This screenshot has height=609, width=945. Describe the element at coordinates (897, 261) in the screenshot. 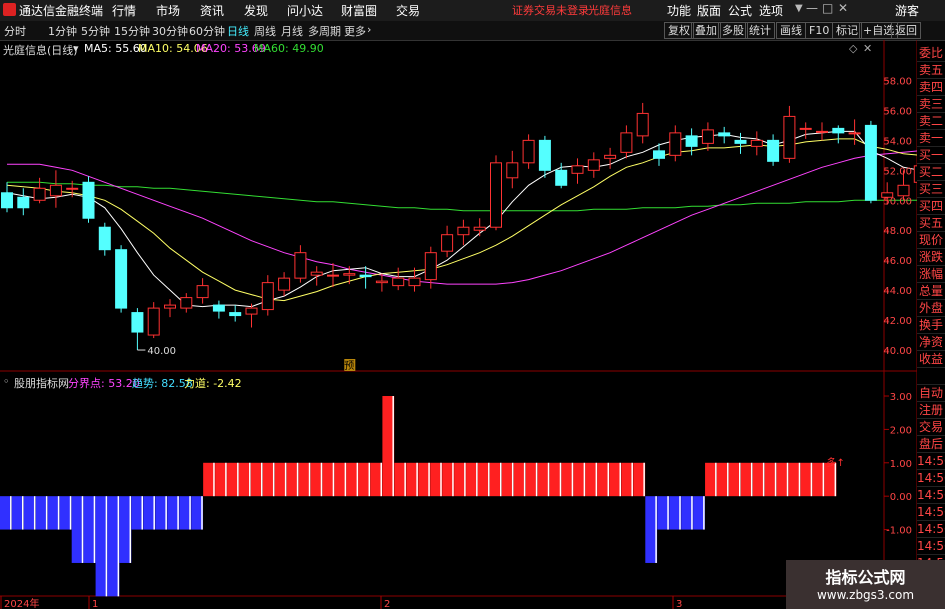

I see `price-tick-label: 46.00` at that location.